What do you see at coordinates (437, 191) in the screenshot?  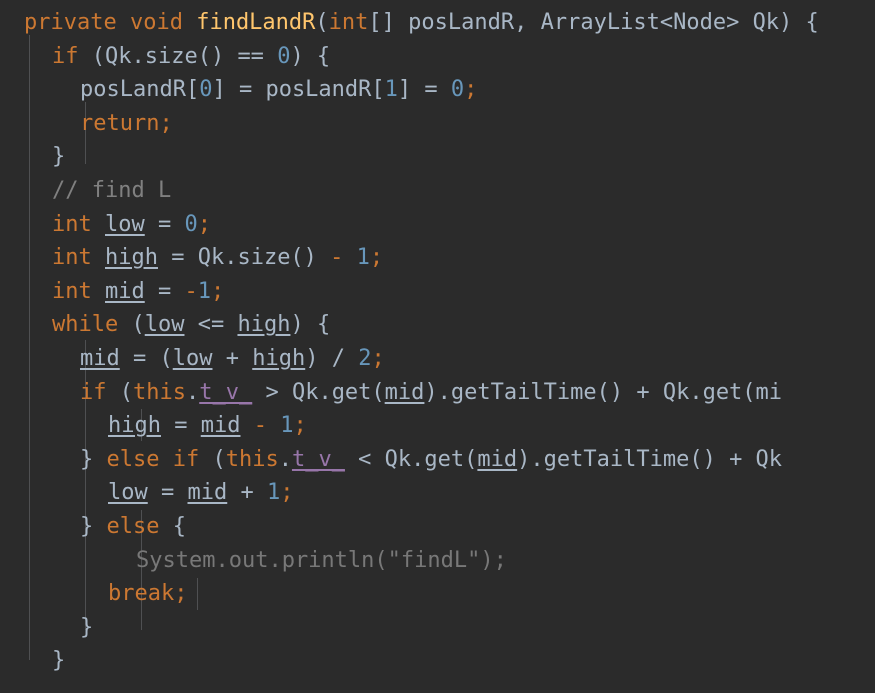 I see `code-line: // find L` at bounding box center [437, 191].